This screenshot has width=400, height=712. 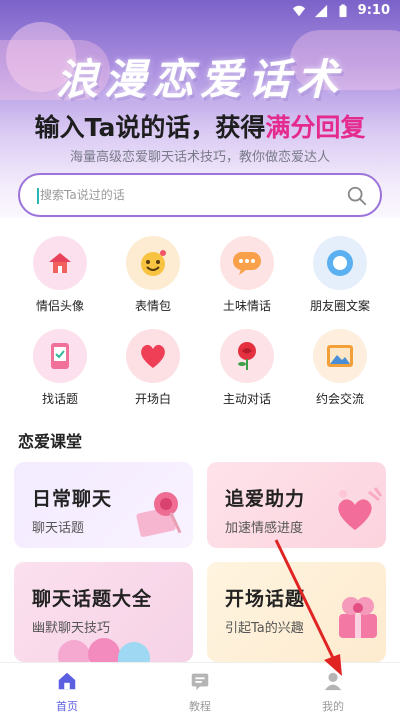 I want to click on category-find-topics: 找话题, so click(x=60, y=368).